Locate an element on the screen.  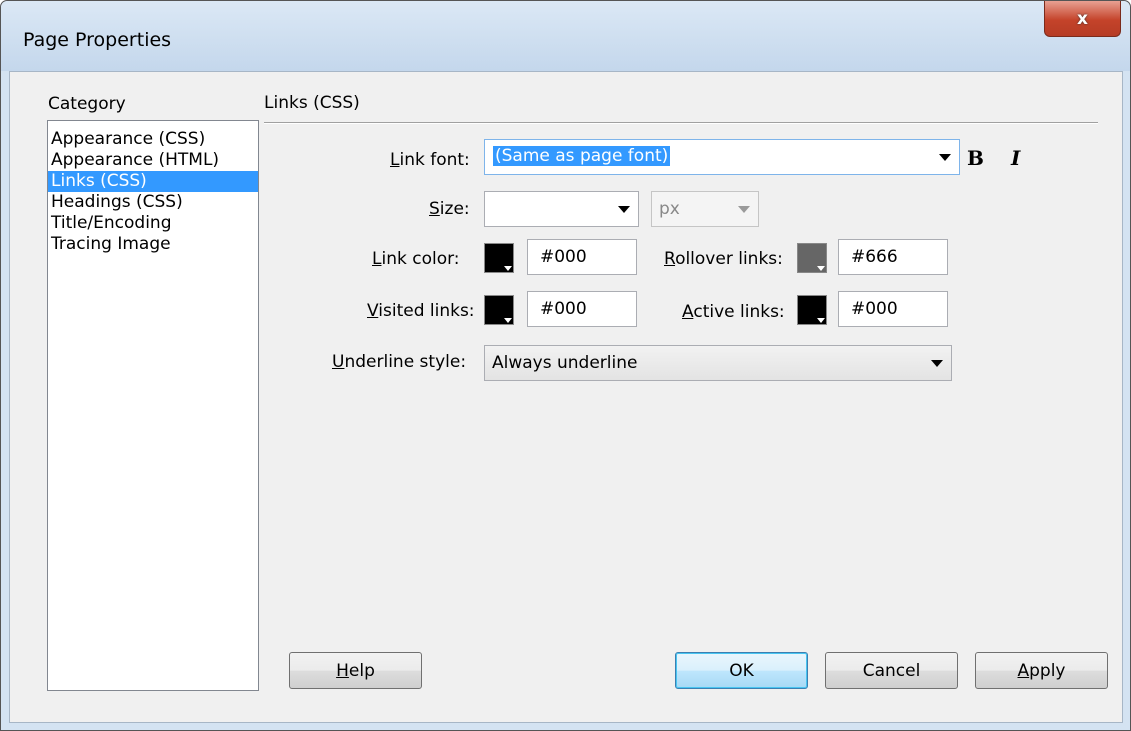
category-item-title-encoding: Title/Encoding is located at coordinates (153, 223).